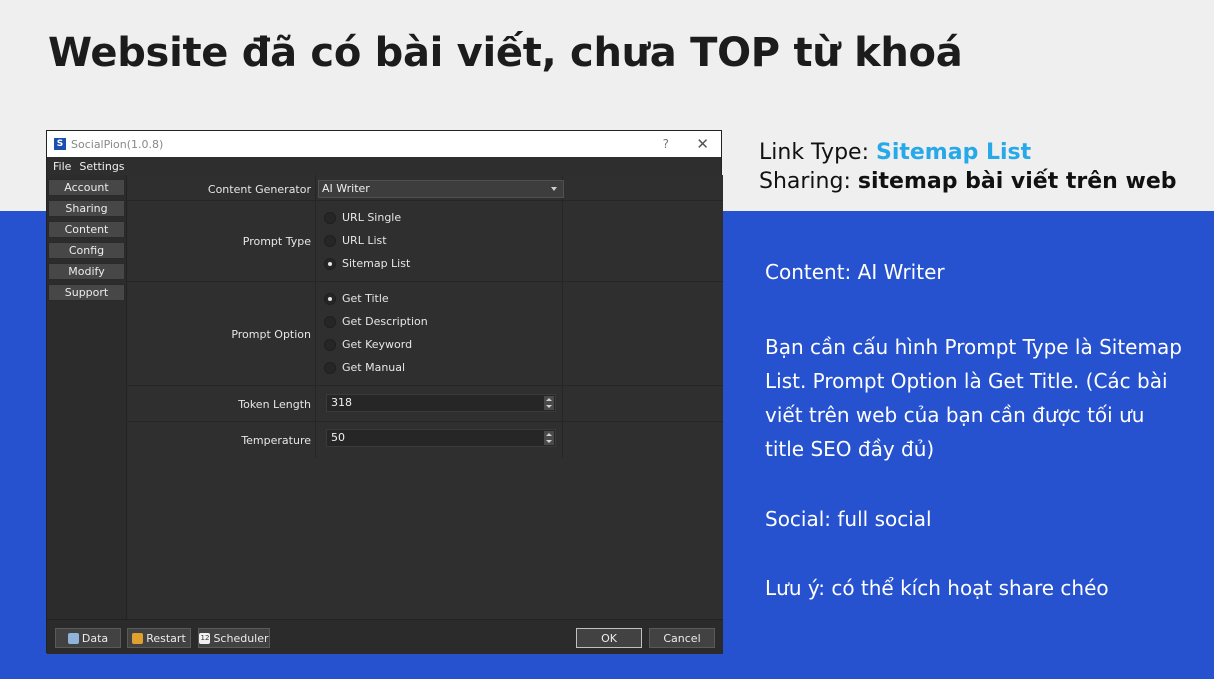  What do you see at coordinates (346, 188) in the screenshot?
I see `content-generator-value: AI Writer` at bounding box center [346, 188].